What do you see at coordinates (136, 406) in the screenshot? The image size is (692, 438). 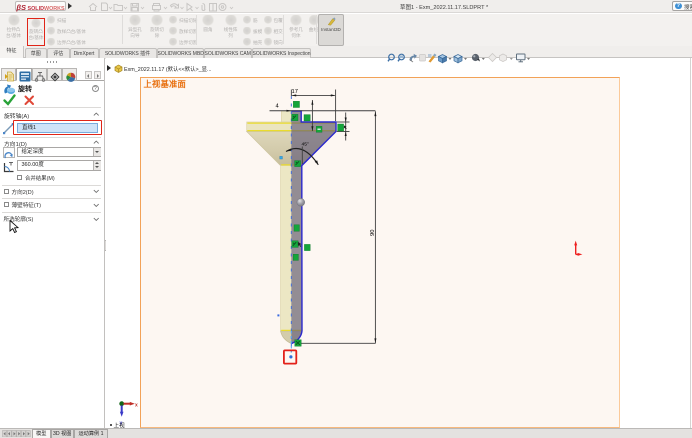 I see `svg-text: x` at bounding box center [136, 406].